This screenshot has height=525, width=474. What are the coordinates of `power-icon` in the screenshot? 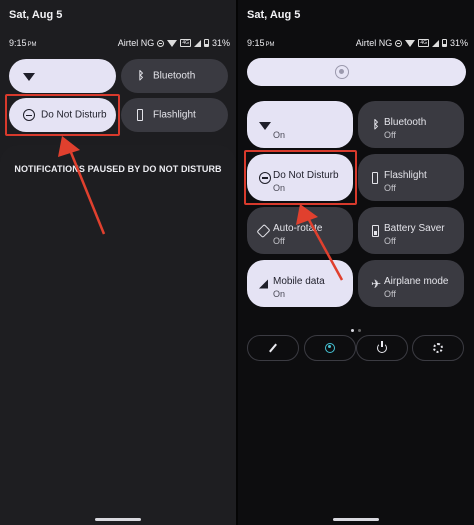 It's located at (382, 347).